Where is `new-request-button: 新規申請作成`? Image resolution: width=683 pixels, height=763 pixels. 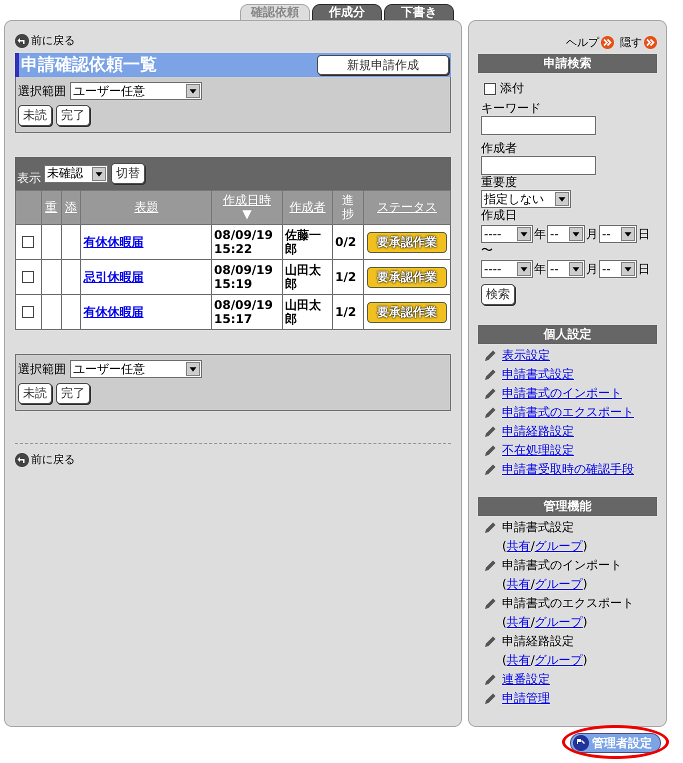 new-request-button: 新規申請作成 is located at coordinates (383, 65).